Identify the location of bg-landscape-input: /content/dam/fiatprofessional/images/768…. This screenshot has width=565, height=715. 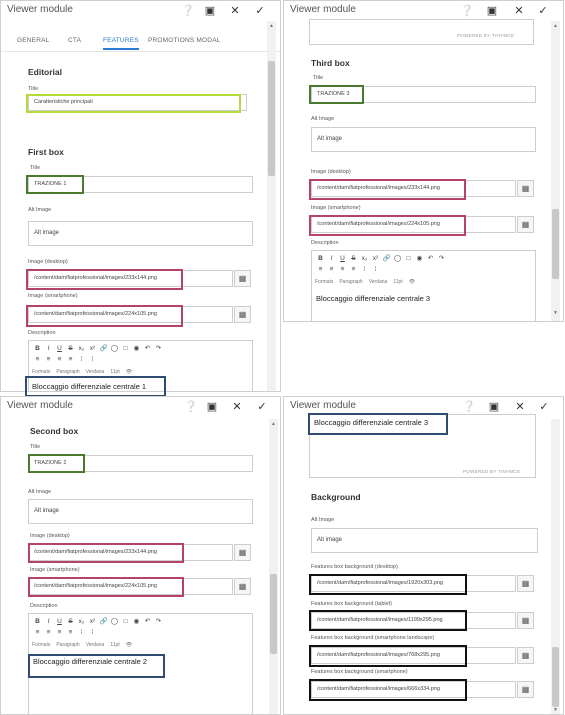
(413, 655).